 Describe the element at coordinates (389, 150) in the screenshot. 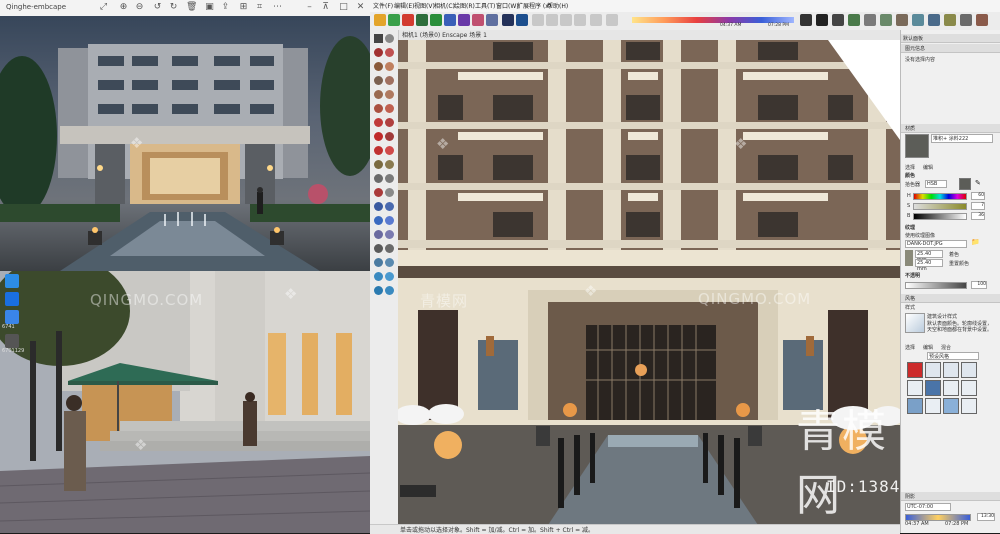

I see `offset-icon` at that location.